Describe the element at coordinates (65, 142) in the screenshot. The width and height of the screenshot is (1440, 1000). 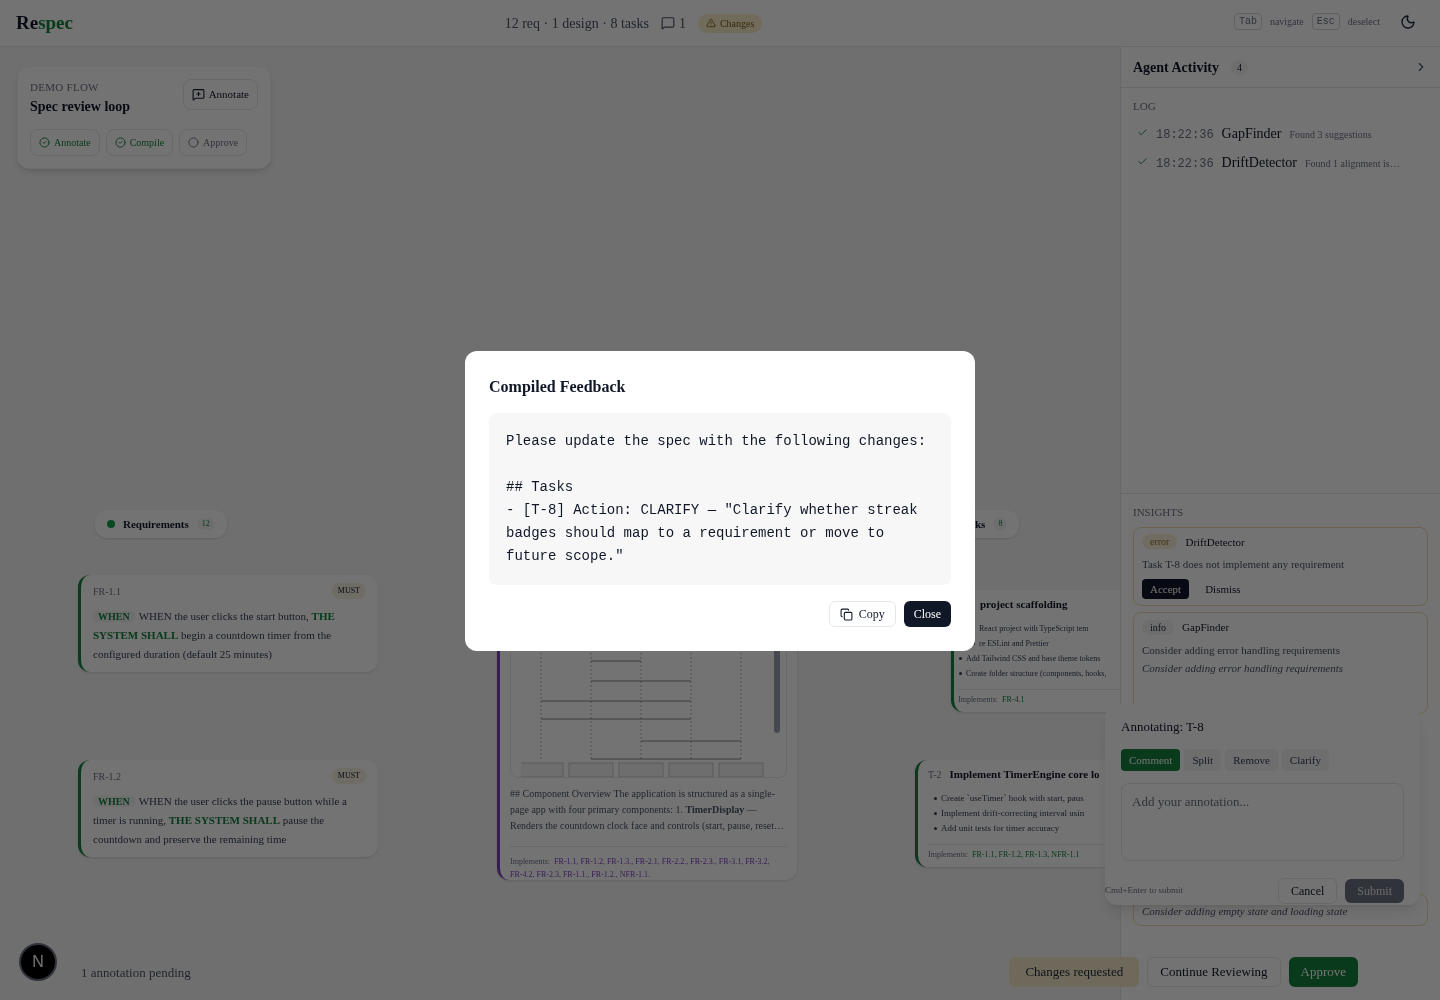
I see `step-button: Annotate` at that location.